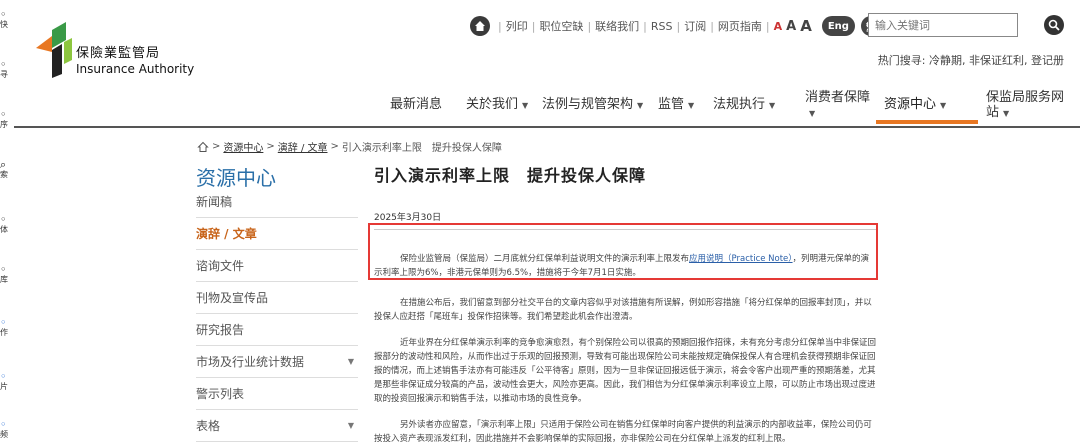  What do you see at coordinates (971, 60) in the screenshot?
I see `hot-search: 热门搜寻: 冷静期, 非保证红利, 登记册` at bounding box center [971, 60].